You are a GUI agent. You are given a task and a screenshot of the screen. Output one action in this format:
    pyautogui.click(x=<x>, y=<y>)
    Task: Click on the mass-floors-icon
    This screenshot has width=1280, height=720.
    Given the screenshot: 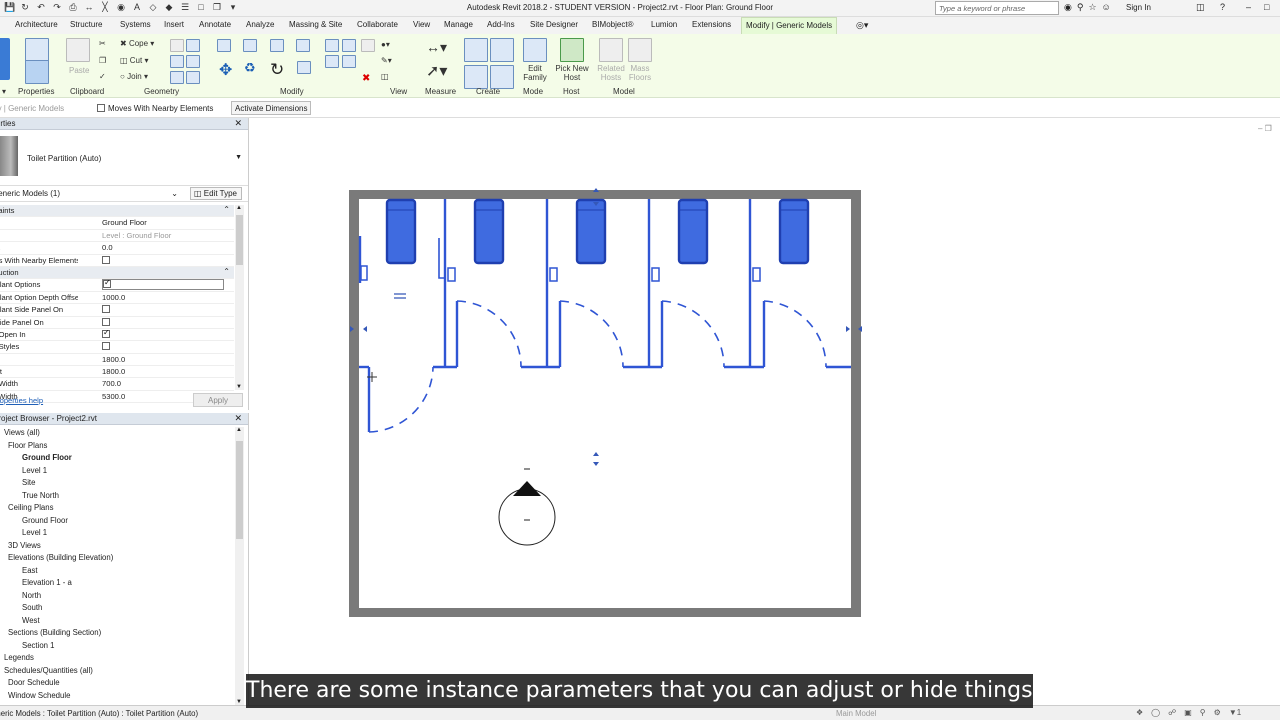 What is the action you would take?
    pyautogui.click(x=640, y=50)
    